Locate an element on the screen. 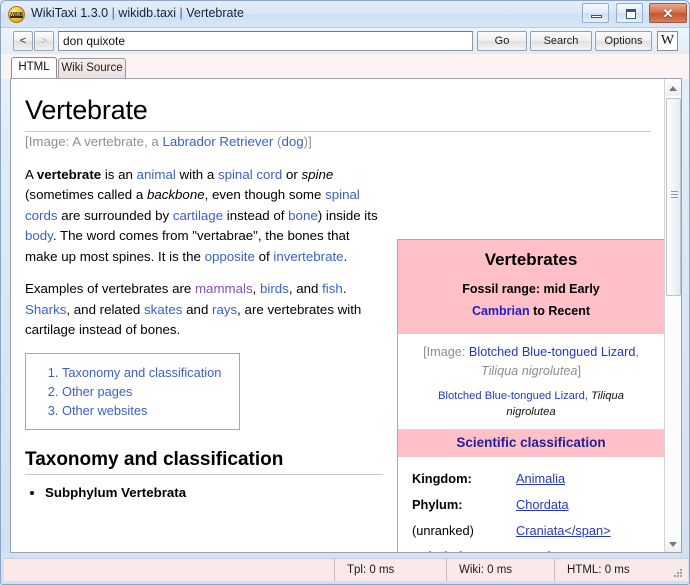 The image size is (690, 585). taxon-value-craniata: Craniata</span> is located at coordinates (563, 531).